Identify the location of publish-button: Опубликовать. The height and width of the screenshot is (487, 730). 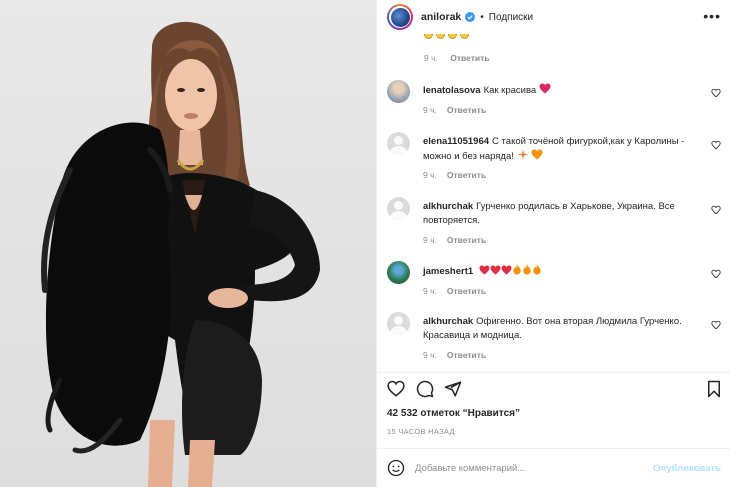
(687, 468).